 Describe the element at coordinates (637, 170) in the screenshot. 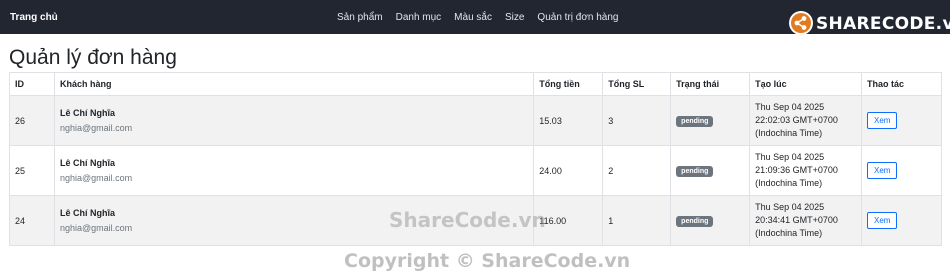

I see `order-quantity: 2` at that location.